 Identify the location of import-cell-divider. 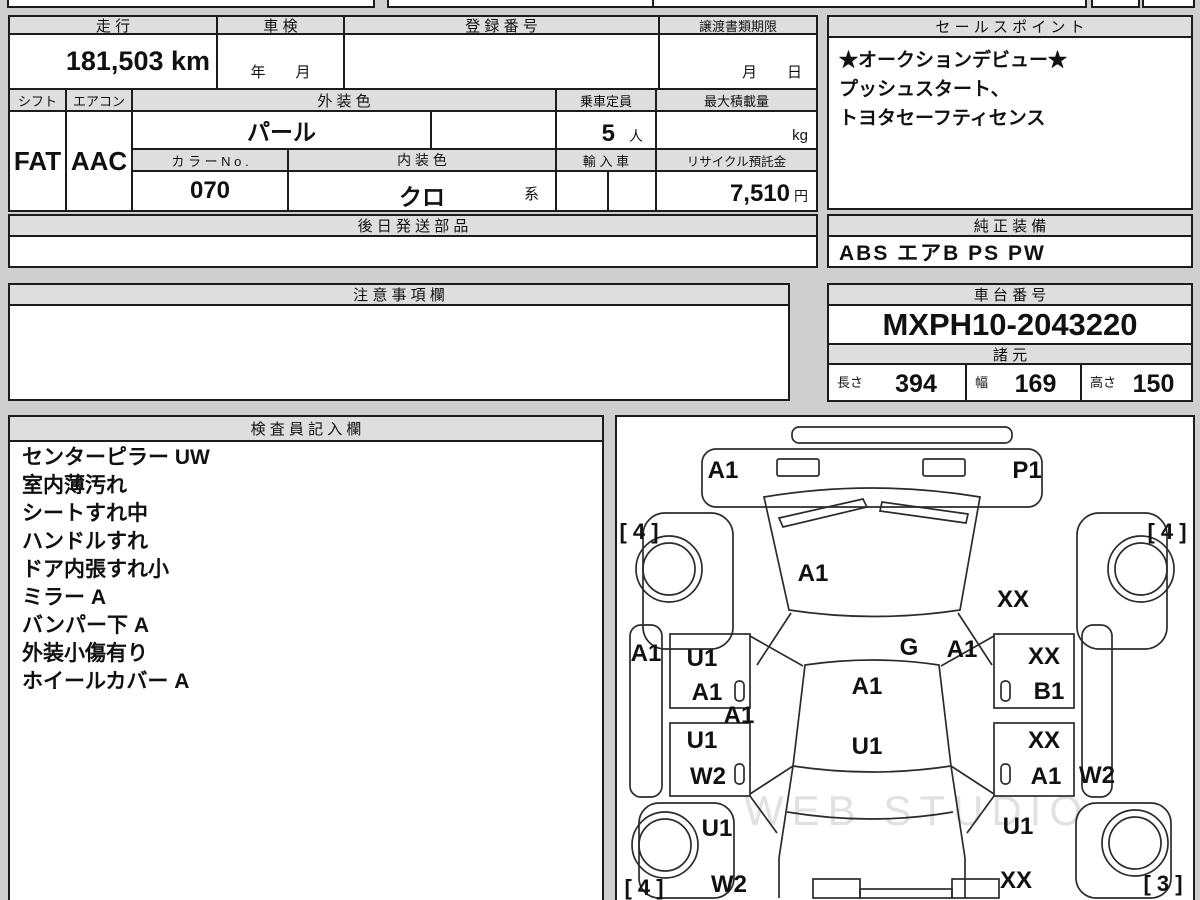
(608, 191).